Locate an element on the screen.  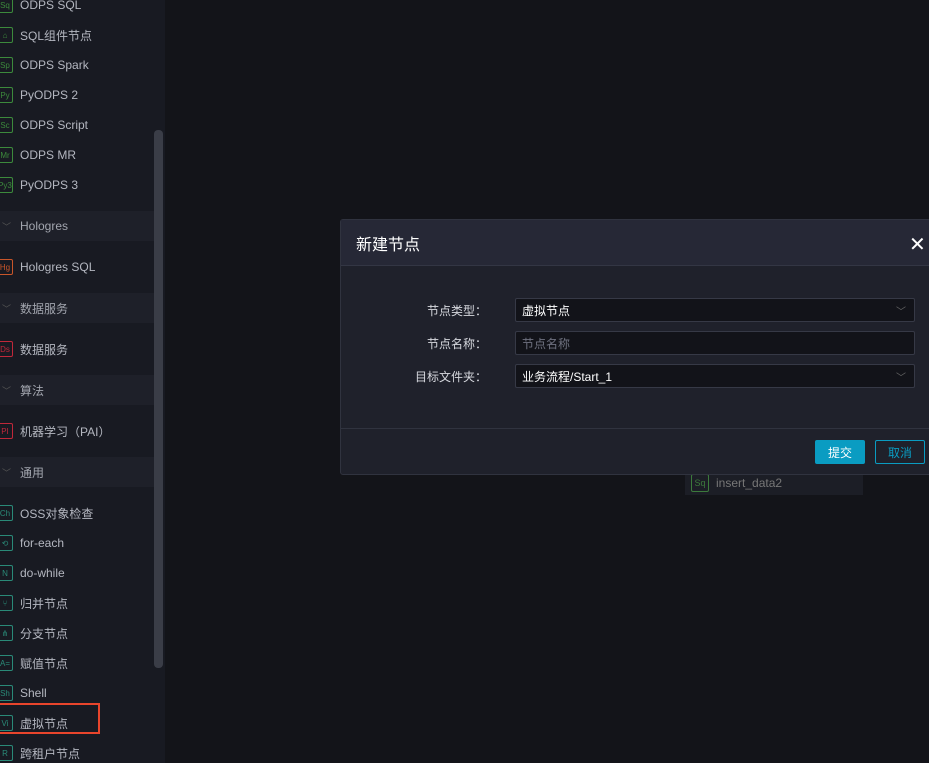
sidebar-item-label: PyODPS 2 is located at coordinates (49, 95).